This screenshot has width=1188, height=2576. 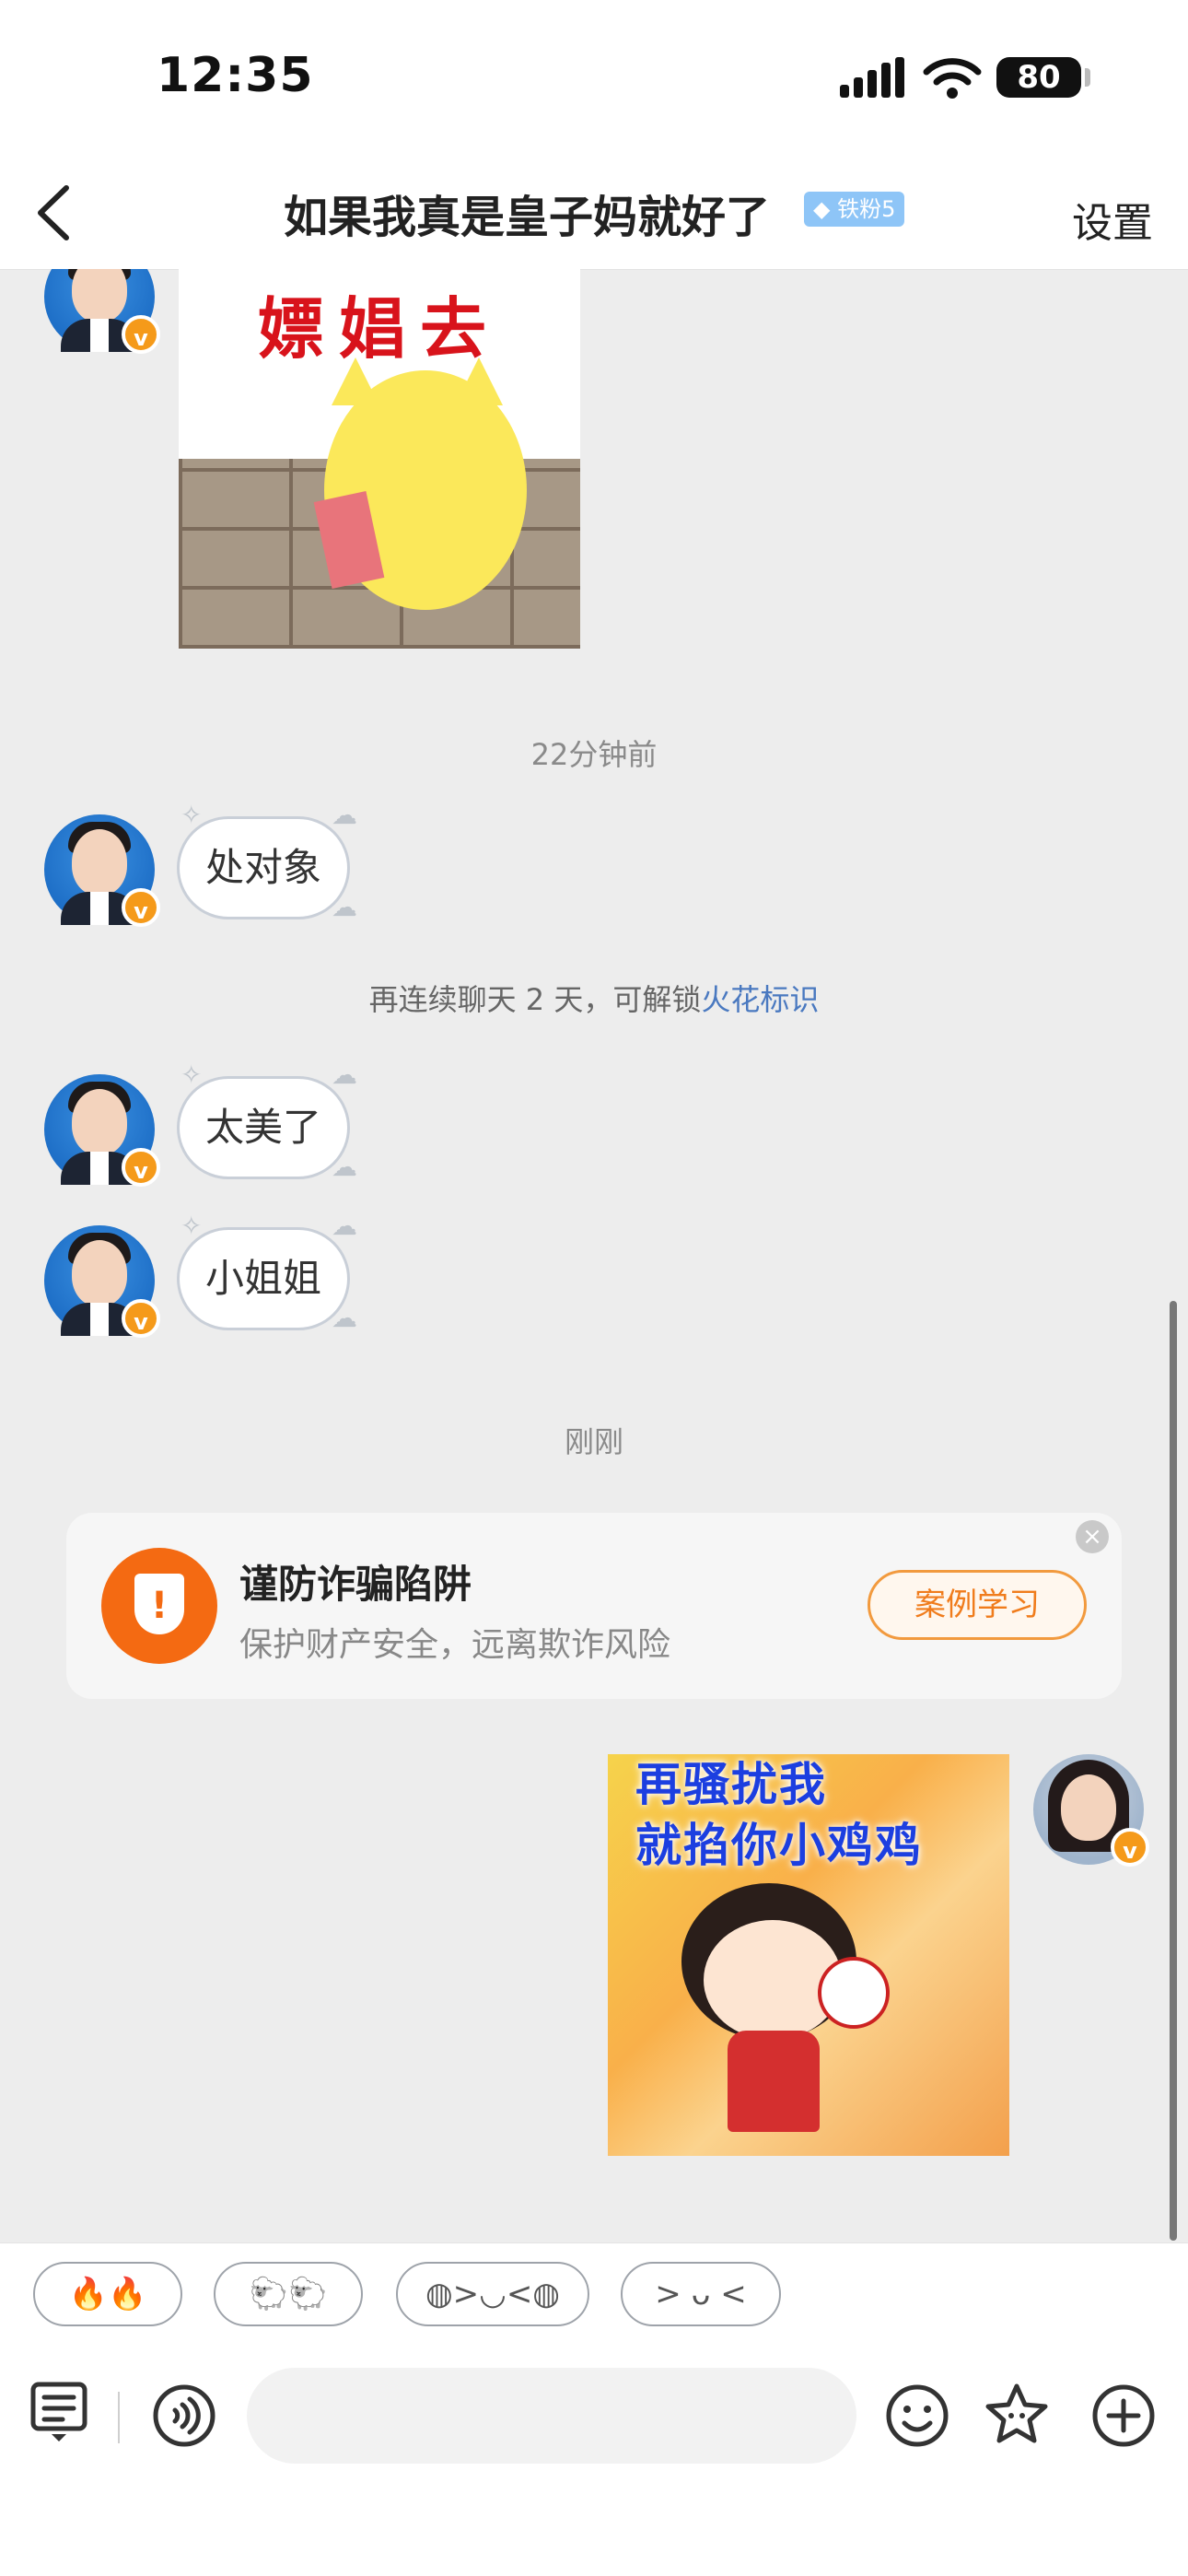 I want to click on nav-bar: 如果我真是皇子妈就好了 ◆ 铁粉5 设置, so click(x=594, y=213).